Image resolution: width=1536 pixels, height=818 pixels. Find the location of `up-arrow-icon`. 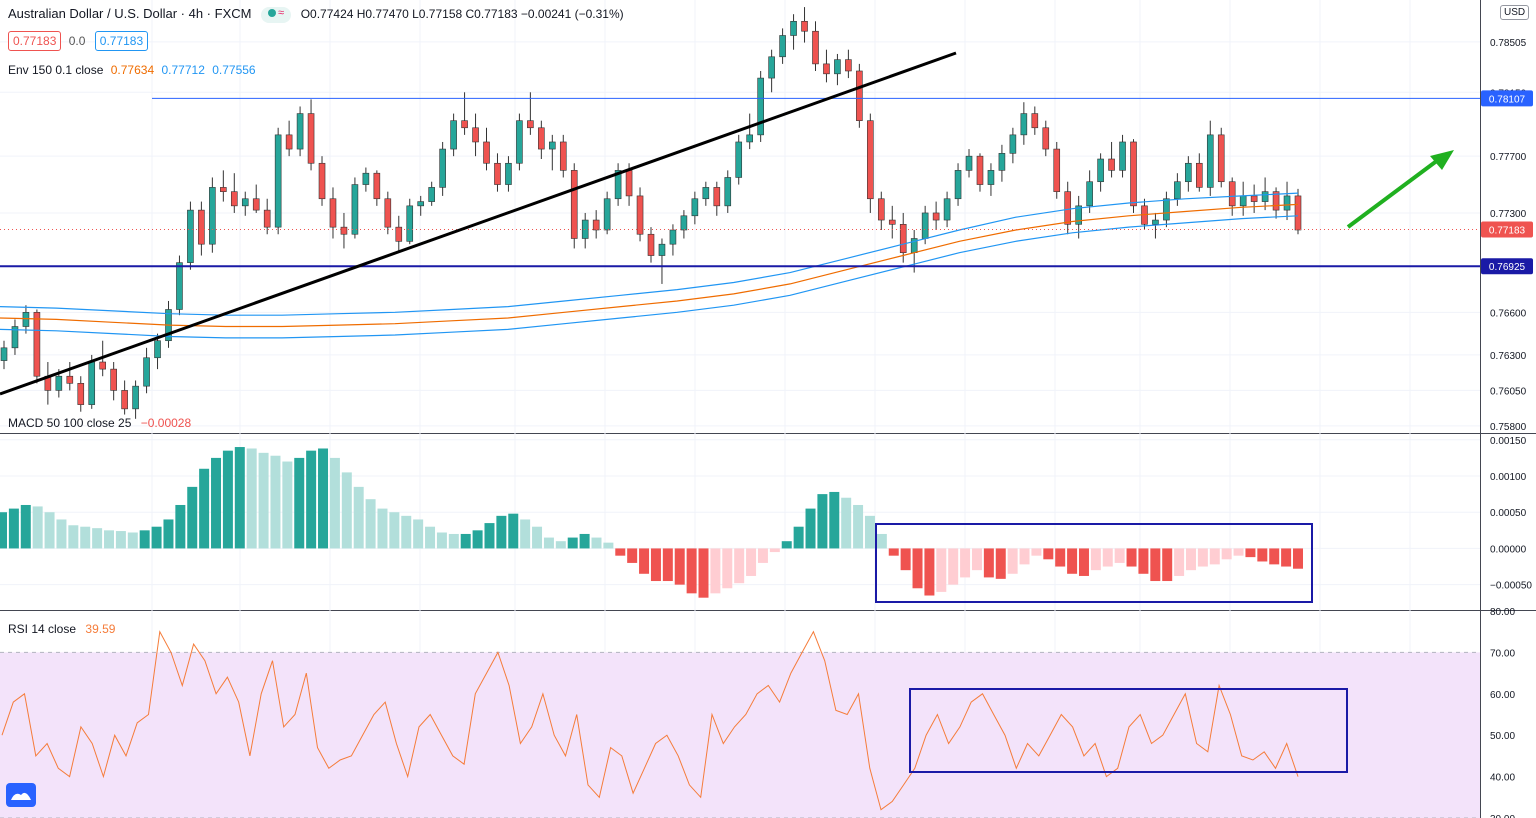

up-arrow-icon is located at coordinates (1395, 192).